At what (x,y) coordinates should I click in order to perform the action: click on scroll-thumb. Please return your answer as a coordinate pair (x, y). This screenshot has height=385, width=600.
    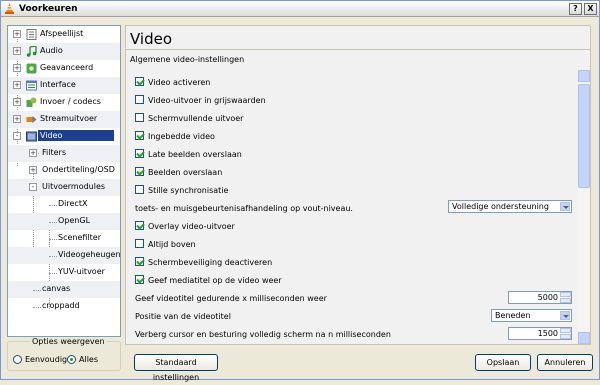
    Looking at the image, I should click on (584, 136).